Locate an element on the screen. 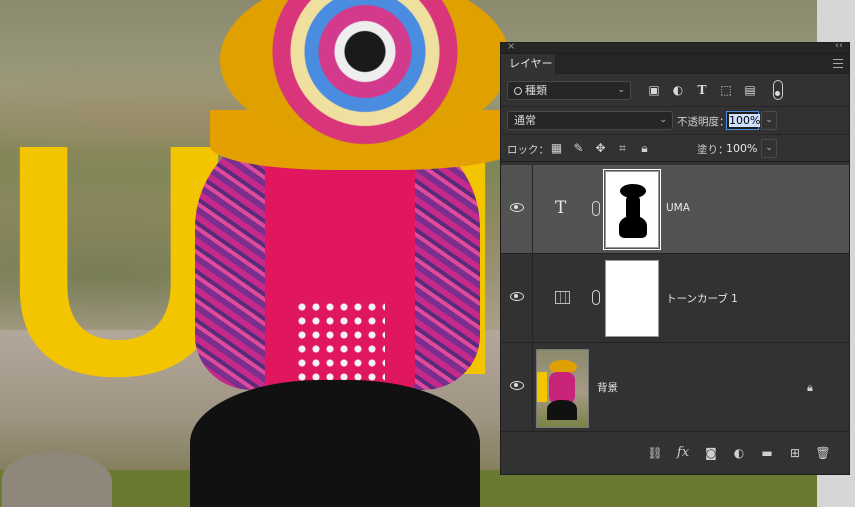 Image resolution: width=855 pixels, height=507 pixels. lock-paint-brush-icon: ✎ is located at coordinates (578, 148).